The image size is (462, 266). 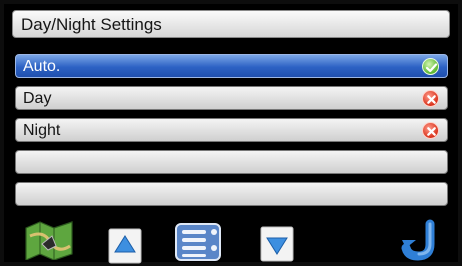 I want to click on menu-button, so click(x=199, y=242).